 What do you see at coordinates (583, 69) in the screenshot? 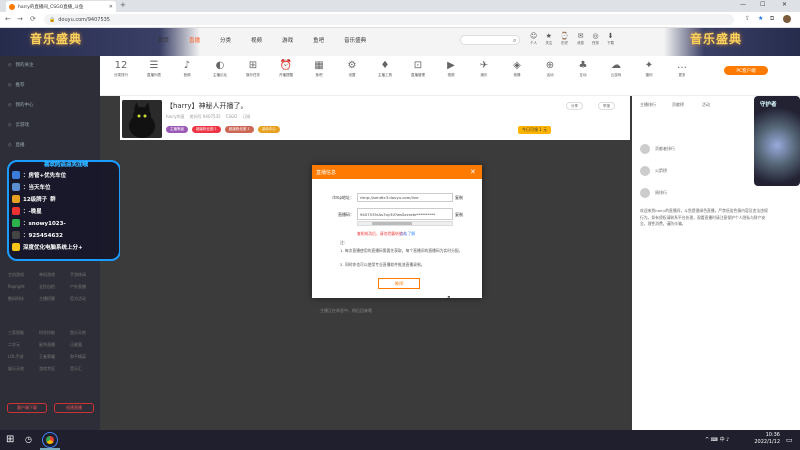
I see `function-icon-item: ♣ 互动` at bounding box center [583, 69].